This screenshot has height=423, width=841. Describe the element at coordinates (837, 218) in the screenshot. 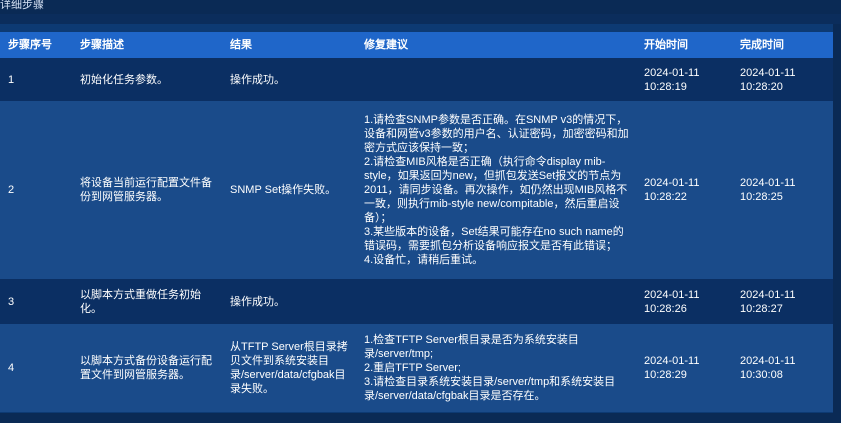

I see `vertical-scrollbar` at that location.